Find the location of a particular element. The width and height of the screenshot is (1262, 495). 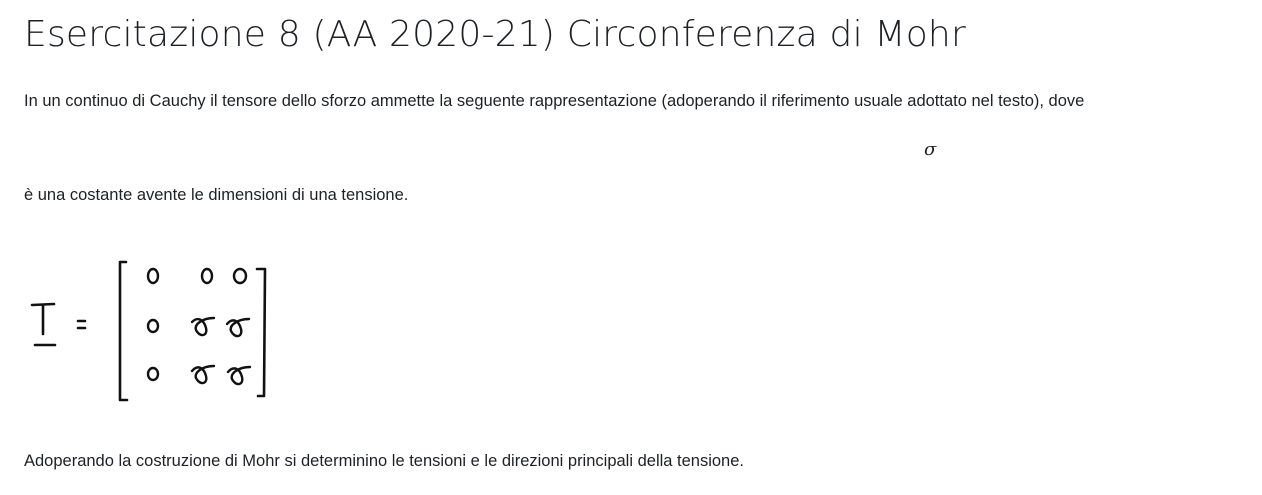

matrix-entry-r3c3 is located at coordinates (239, 375).